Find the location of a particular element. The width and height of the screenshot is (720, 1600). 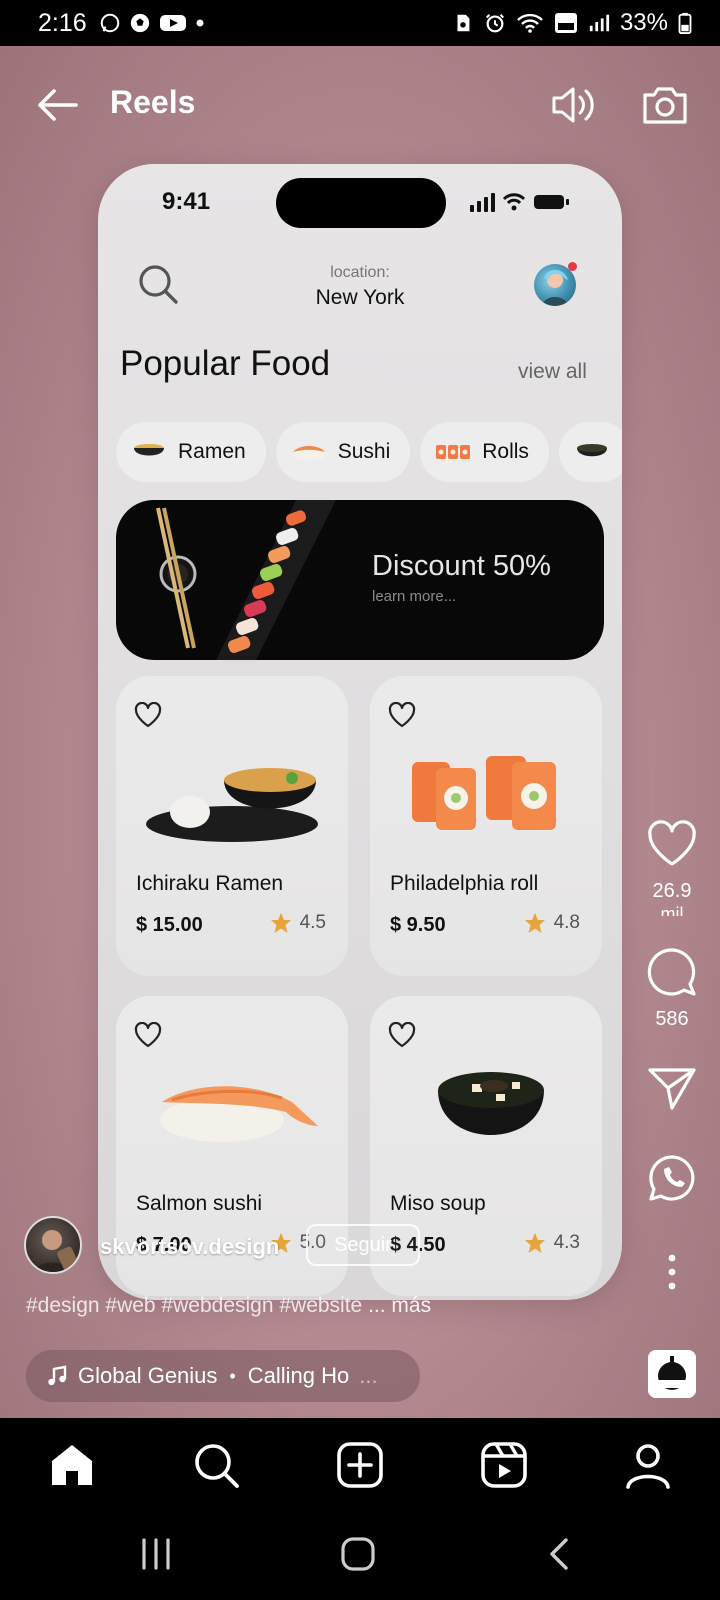

ramen-dish-image is located at coordinates (232, 805).